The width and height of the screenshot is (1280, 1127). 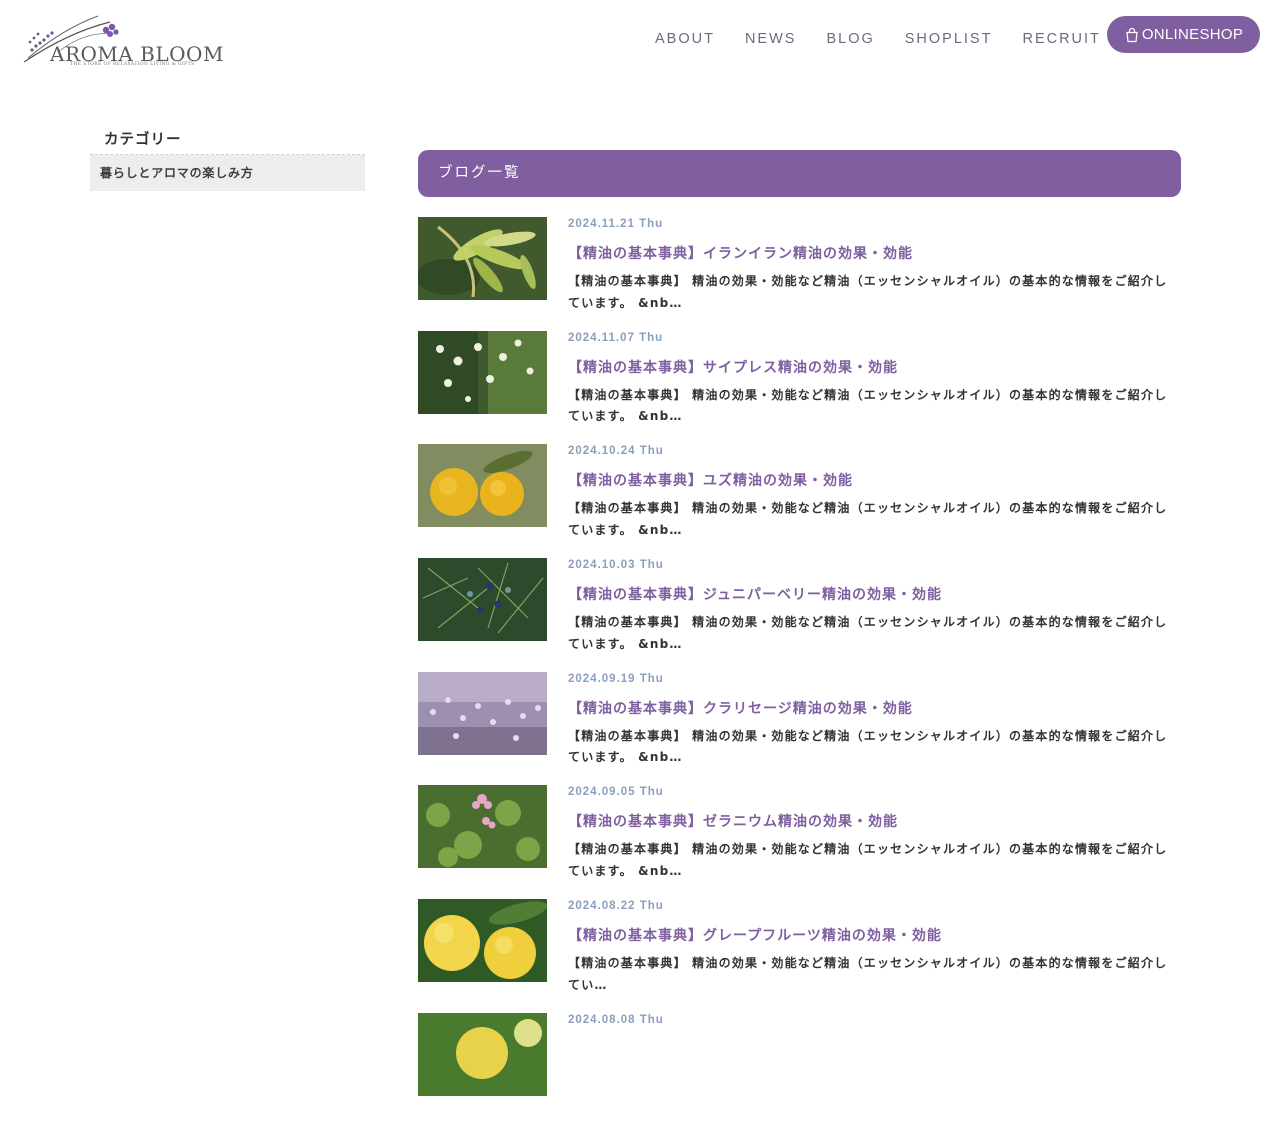 I want to click on ylang-ylang-image, so click(x=482, y=258).